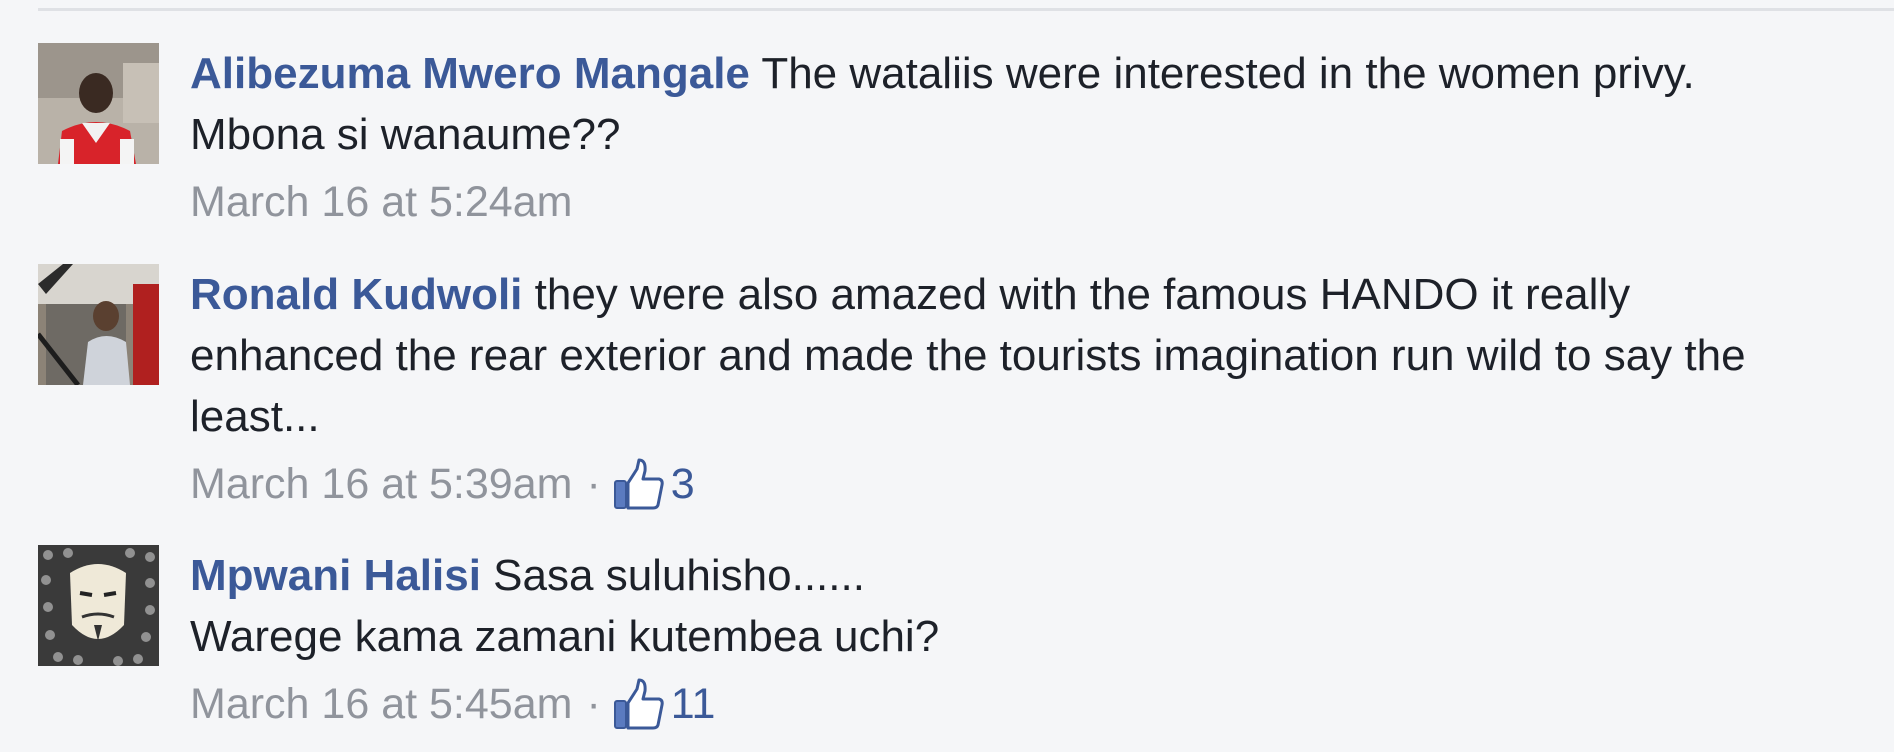 The height and width of the screenshot is (752, 1894). What do you see at coordinates (565, 636) in the screenshot?
I see `comment-text: Warege kama zamani kutembea uchi?` at bounding box center [565, 636].